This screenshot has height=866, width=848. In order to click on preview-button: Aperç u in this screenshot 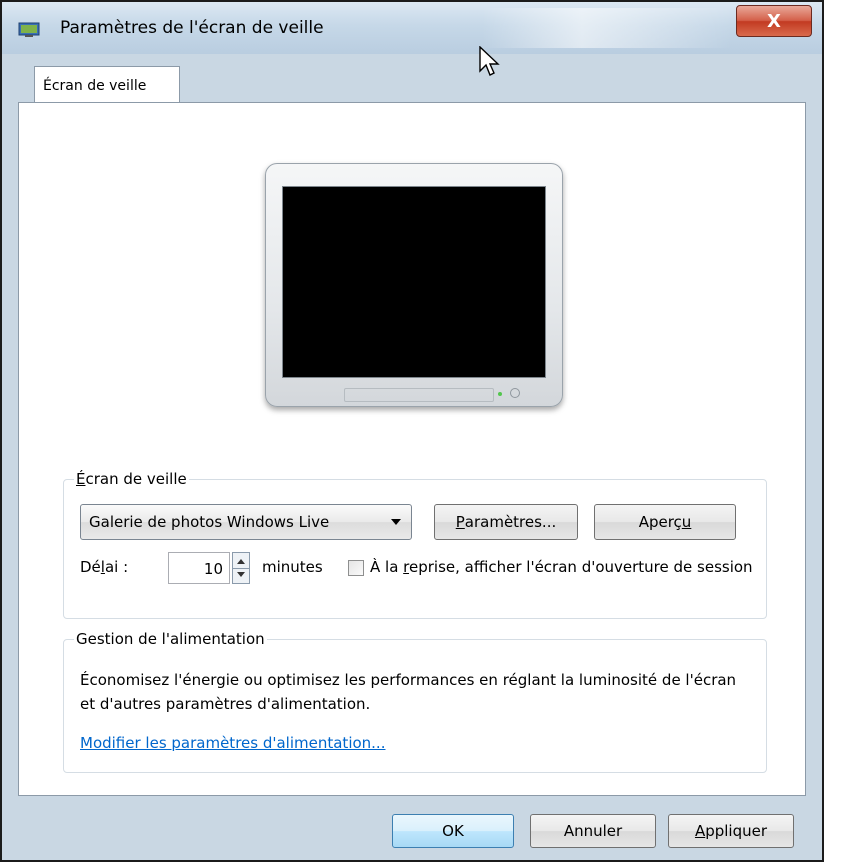, I will do `click(665, 522)`.